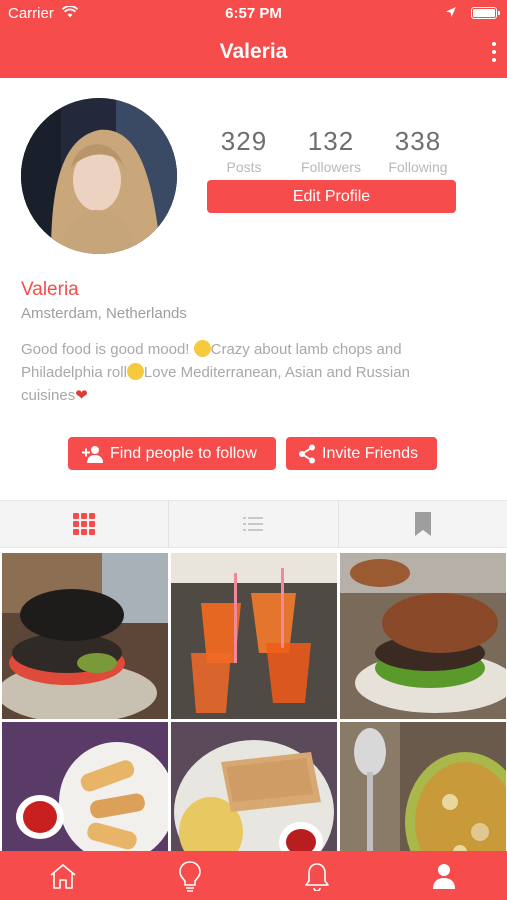 The height and width of the screenshot is (900, 507). I want to click on profile-location: Amsterdam, Netherlands, so click(104, 313).